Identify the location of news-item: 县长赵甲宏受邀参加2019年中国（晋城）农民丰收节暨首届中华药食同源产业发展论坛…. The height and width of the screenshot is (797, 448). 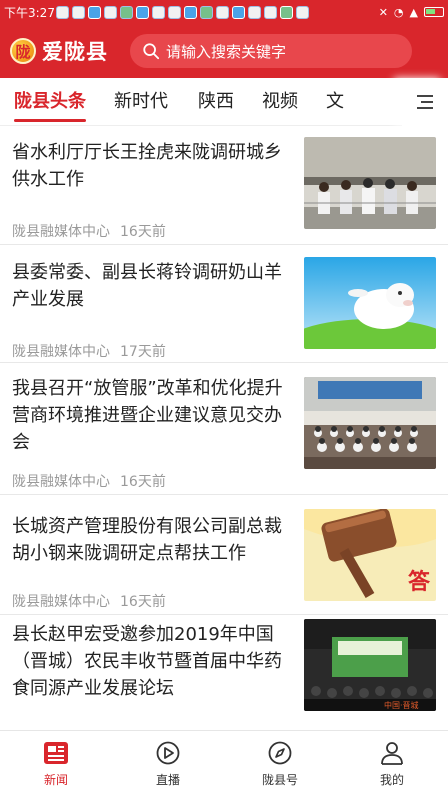
(224, 666).